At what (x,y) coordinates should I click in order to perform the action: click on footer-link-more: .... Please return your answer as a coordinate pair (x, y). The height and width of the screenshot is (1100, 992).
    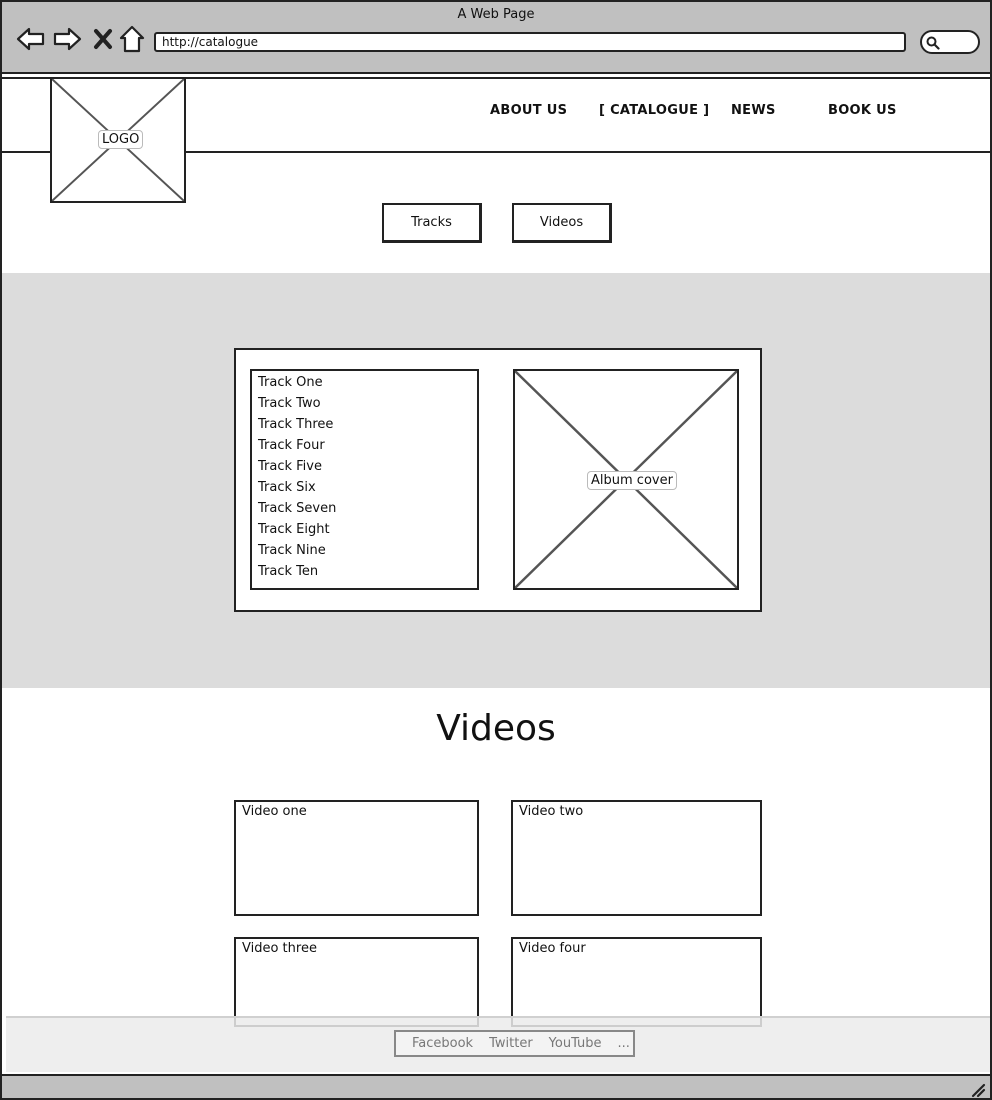
    Looking at the image, I should click on (624, 1043).